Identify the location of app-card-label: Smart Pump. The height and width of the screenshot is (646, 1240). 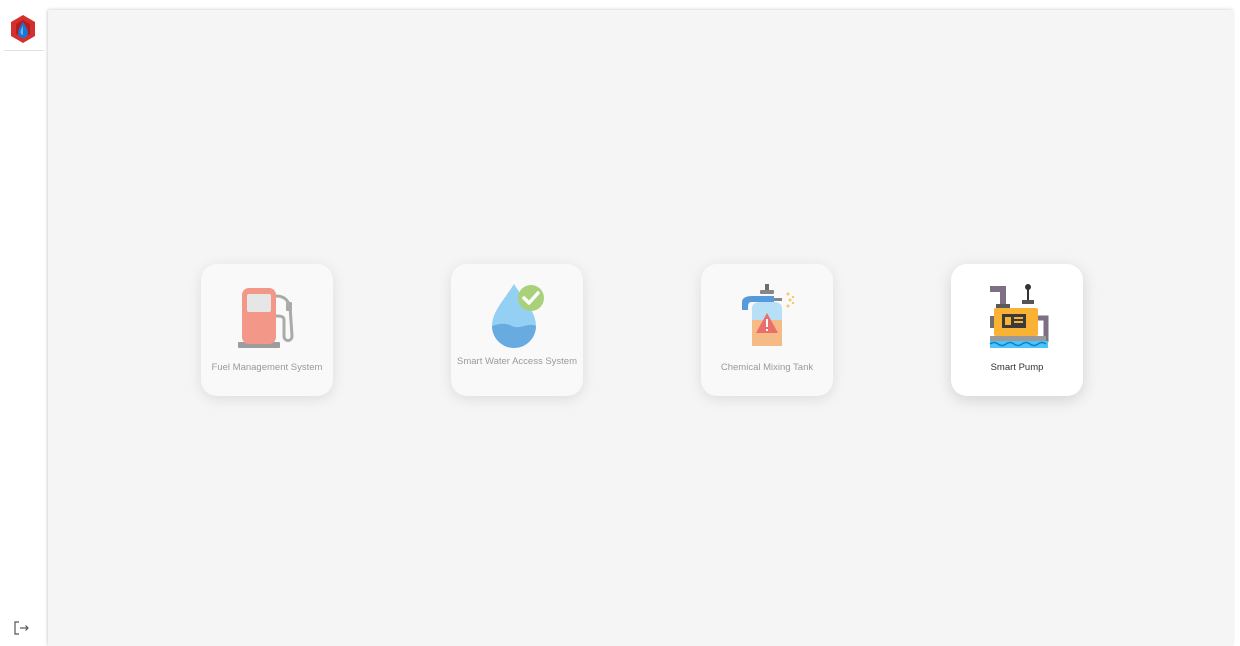
(1017, 367).